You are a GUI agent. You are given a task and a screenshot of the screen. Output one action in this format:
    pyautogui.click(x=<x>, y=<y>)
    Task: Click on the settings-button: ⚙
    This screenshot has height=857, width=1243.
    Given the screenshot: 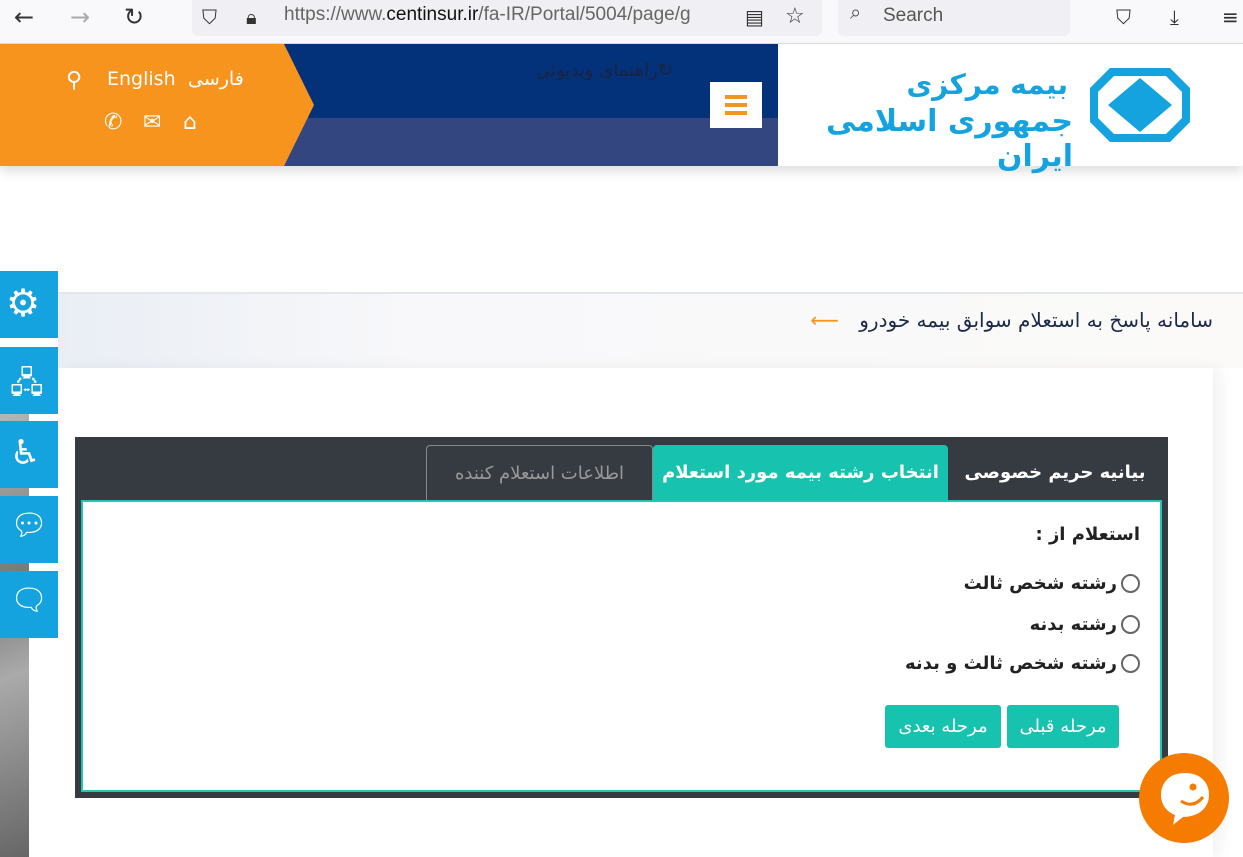 What is the action you would take?
    pyautogui.click(x=29, y=304)
    